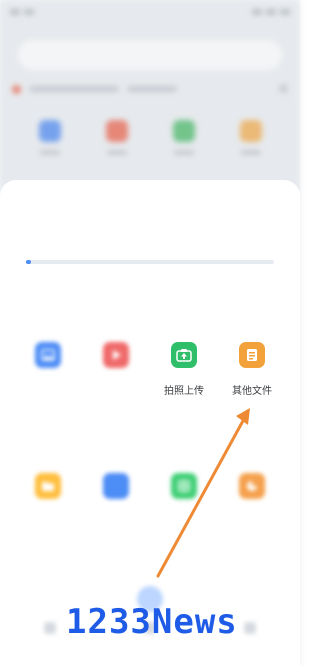 This screenshot has width=320, height=666. What do you see at coordinates (152, 622) in the screenshot?
I see `watermark-text: 1233News` at bounding box center [152, 622].